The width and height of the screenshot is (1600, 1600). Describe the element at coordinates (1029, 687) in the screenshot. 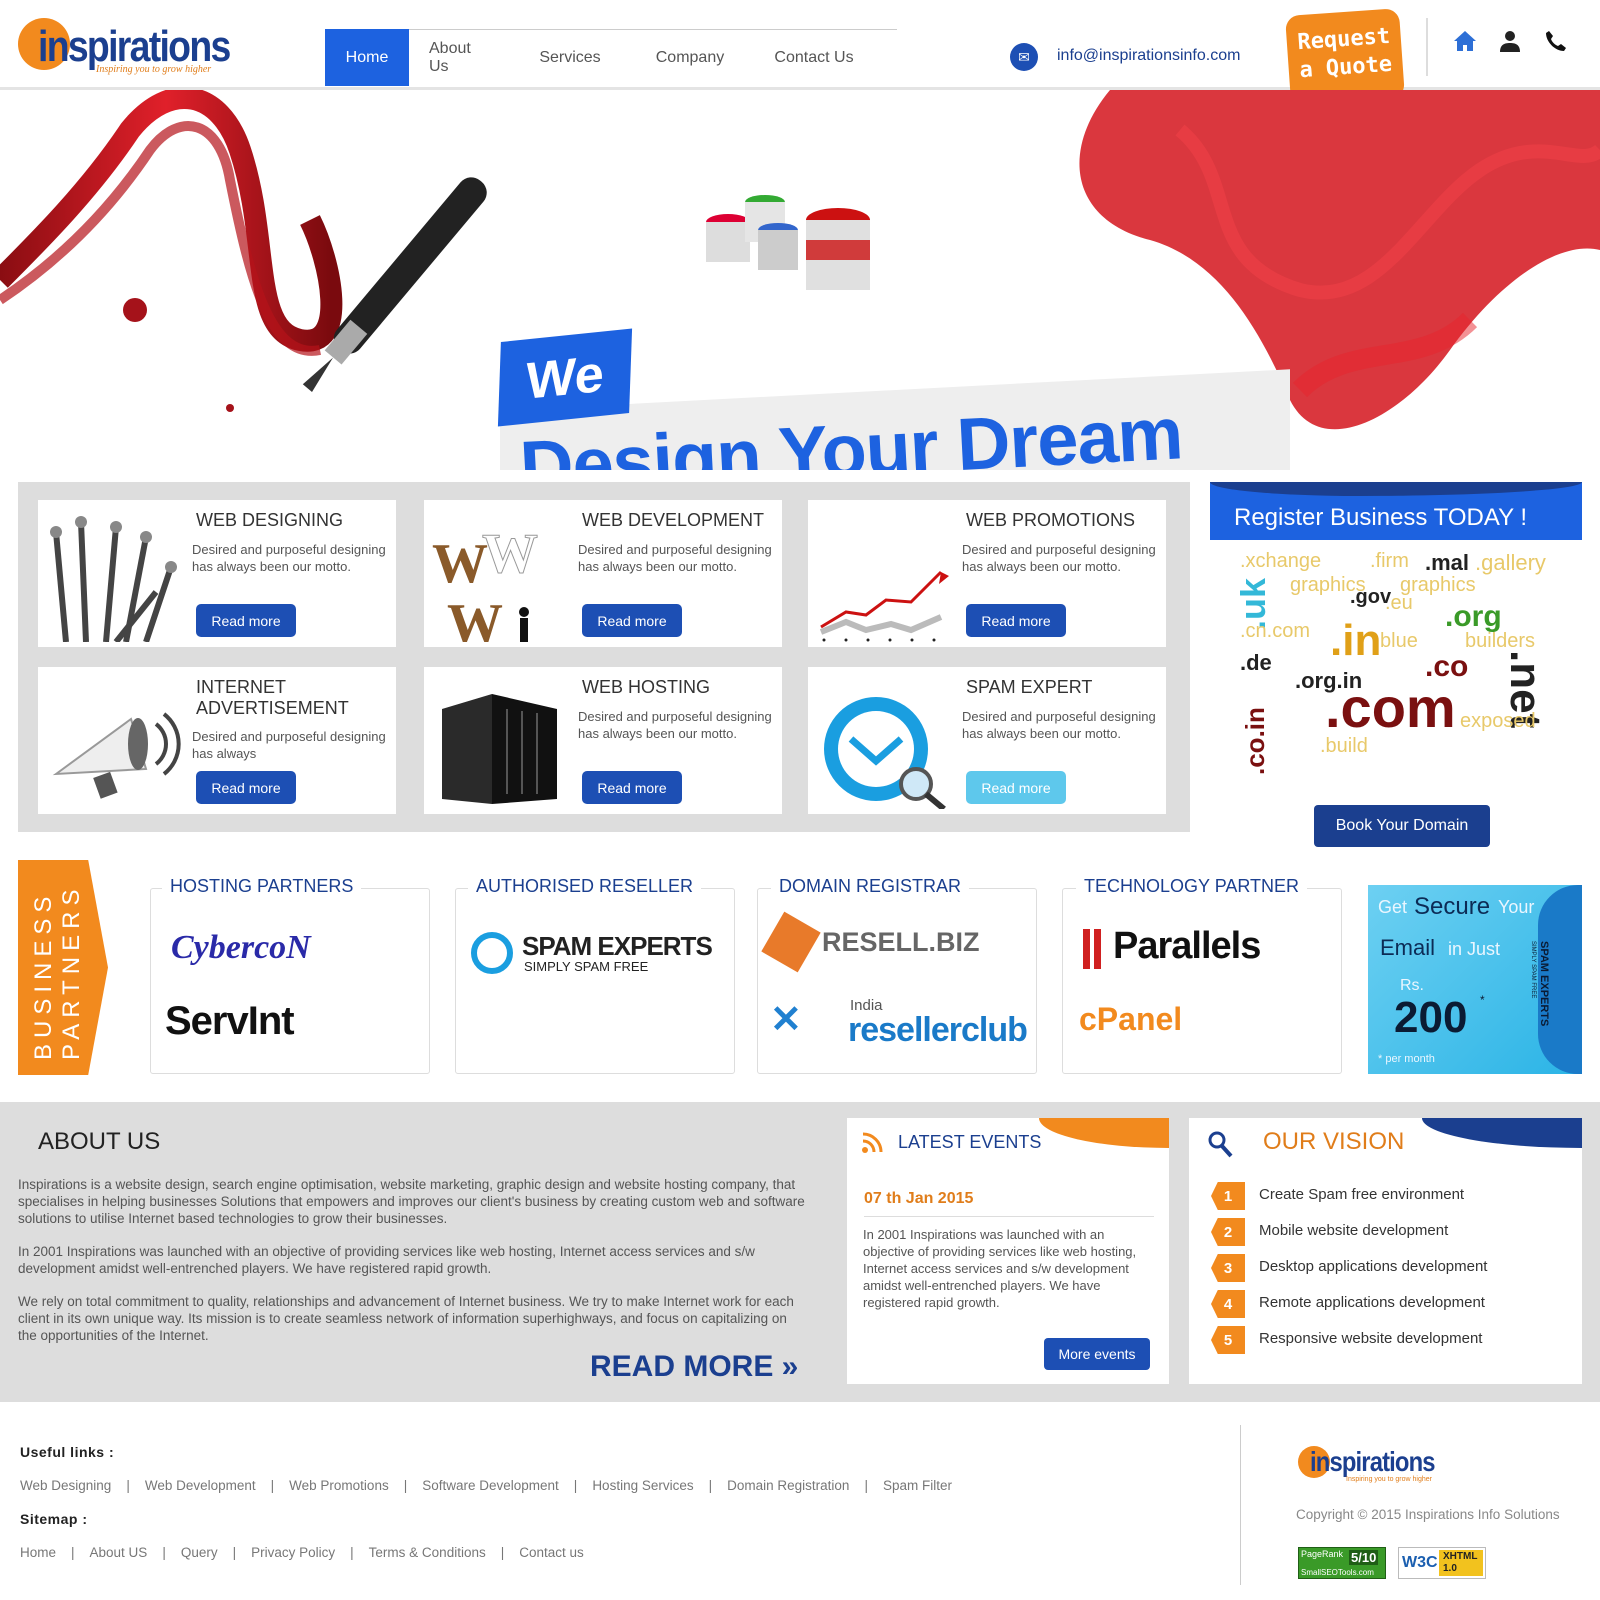

I see `service-title: SPAM EXPERT` at that location.